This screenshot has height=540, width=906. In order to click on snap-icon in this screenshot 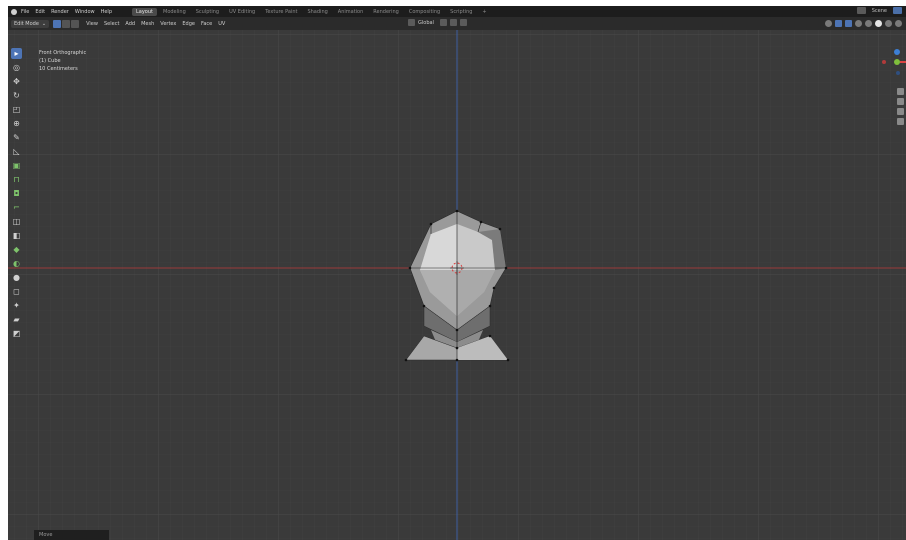, I will do `click(453, 22)`.